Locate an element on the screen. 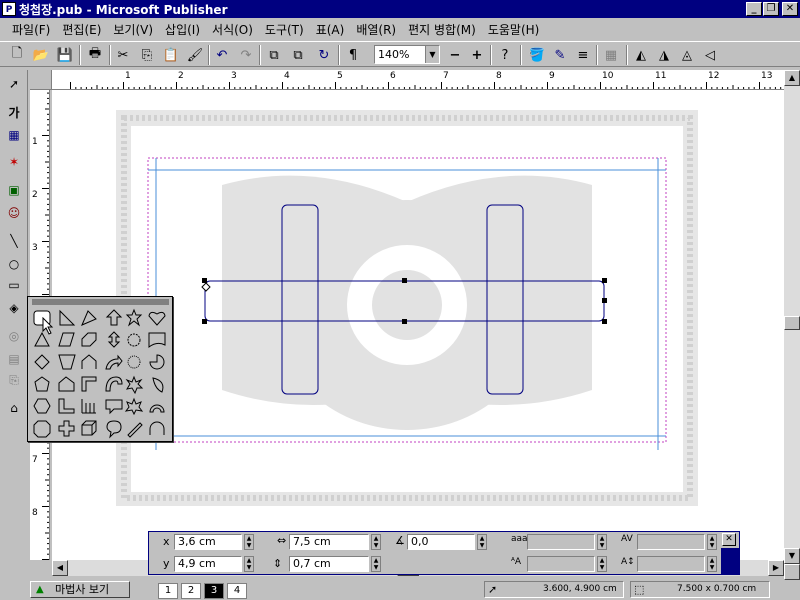  half-frame-shape is located at coordinates (89, 384).